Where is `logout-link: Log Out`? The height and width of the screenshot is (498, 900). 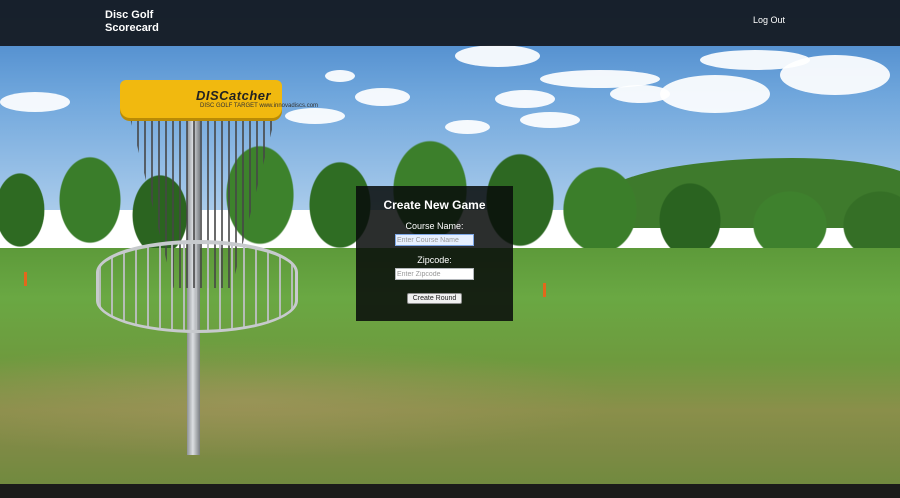 logout-link: Log Out is located at coordinates (769, 20).